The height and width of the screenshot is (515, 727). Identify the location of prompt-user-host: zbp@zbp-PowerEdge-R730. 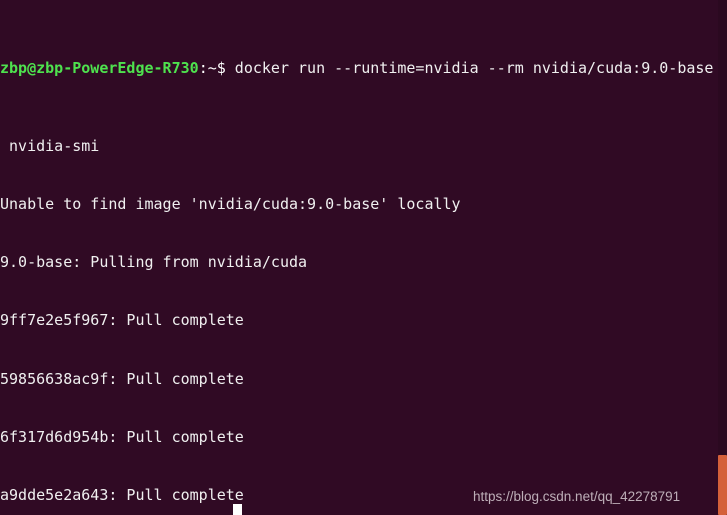
(99, 68).